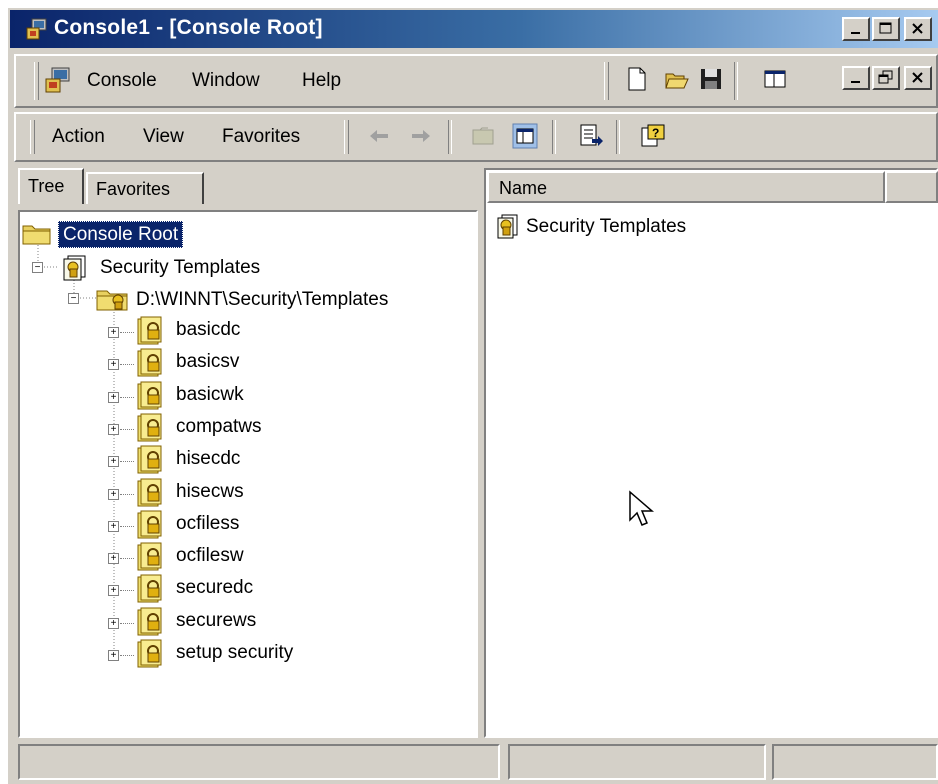 This screenshot has width=938, height=784. I want to click on tree-node-console-root-label: Console Root, so click(121, 234).